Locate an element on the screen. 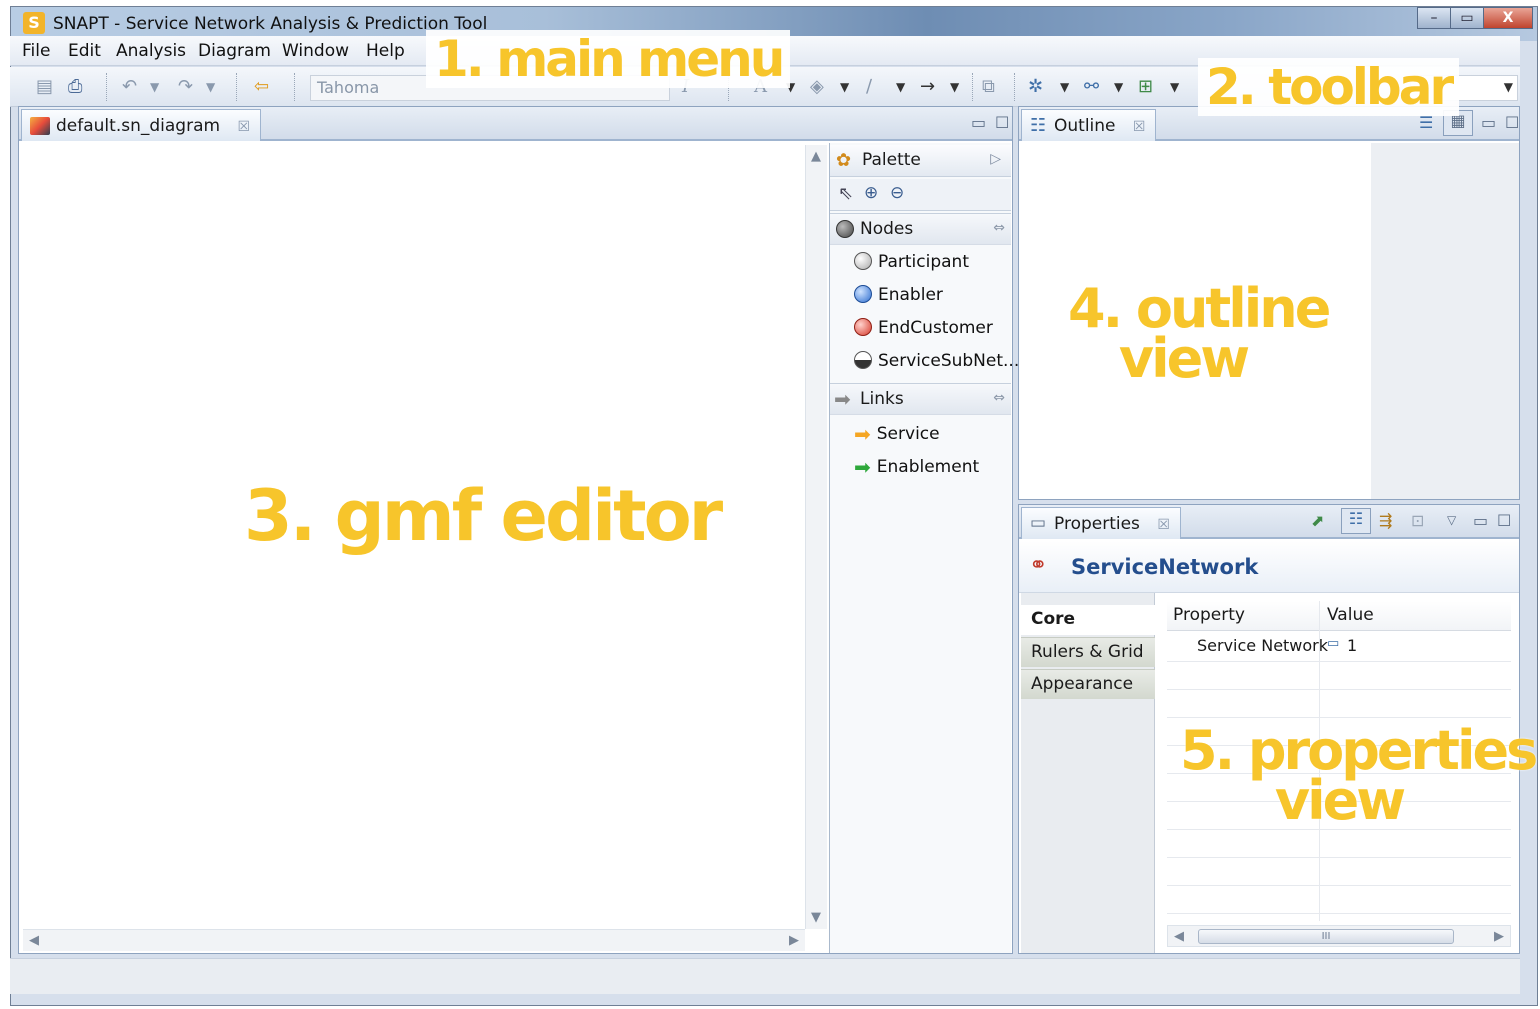  arrange-icon: ⚯ is located at coordinates (1091, 86).